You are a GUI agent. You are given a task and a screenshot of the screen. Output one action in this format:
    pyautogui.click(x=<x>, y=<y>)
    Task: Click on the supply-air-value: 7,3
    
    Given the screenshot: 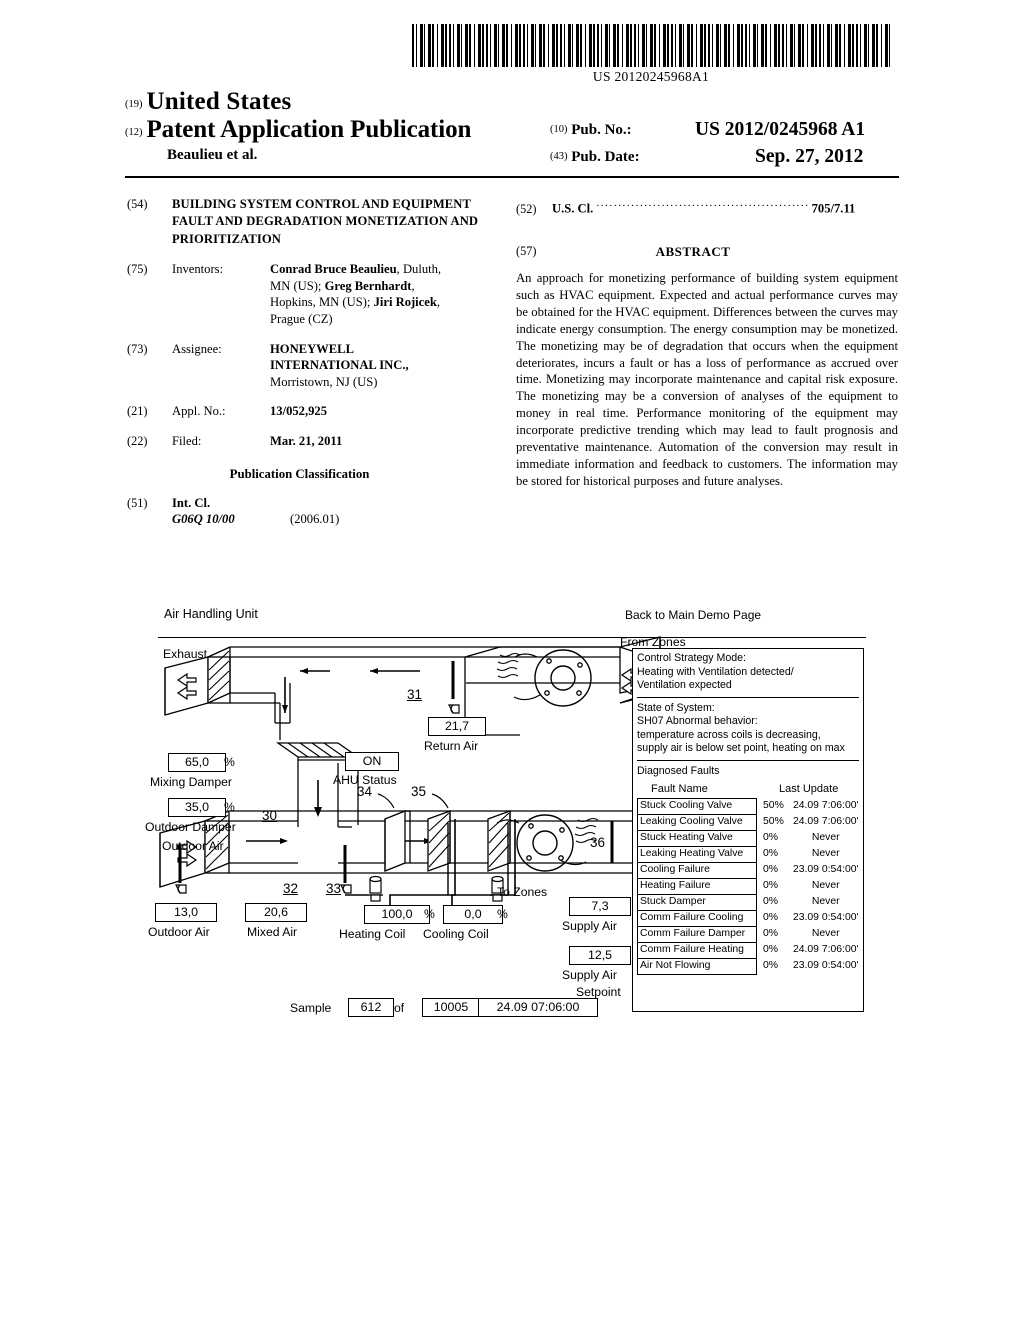 What is the action you would take?
    pyautogui.click(x=600, y=907)
    